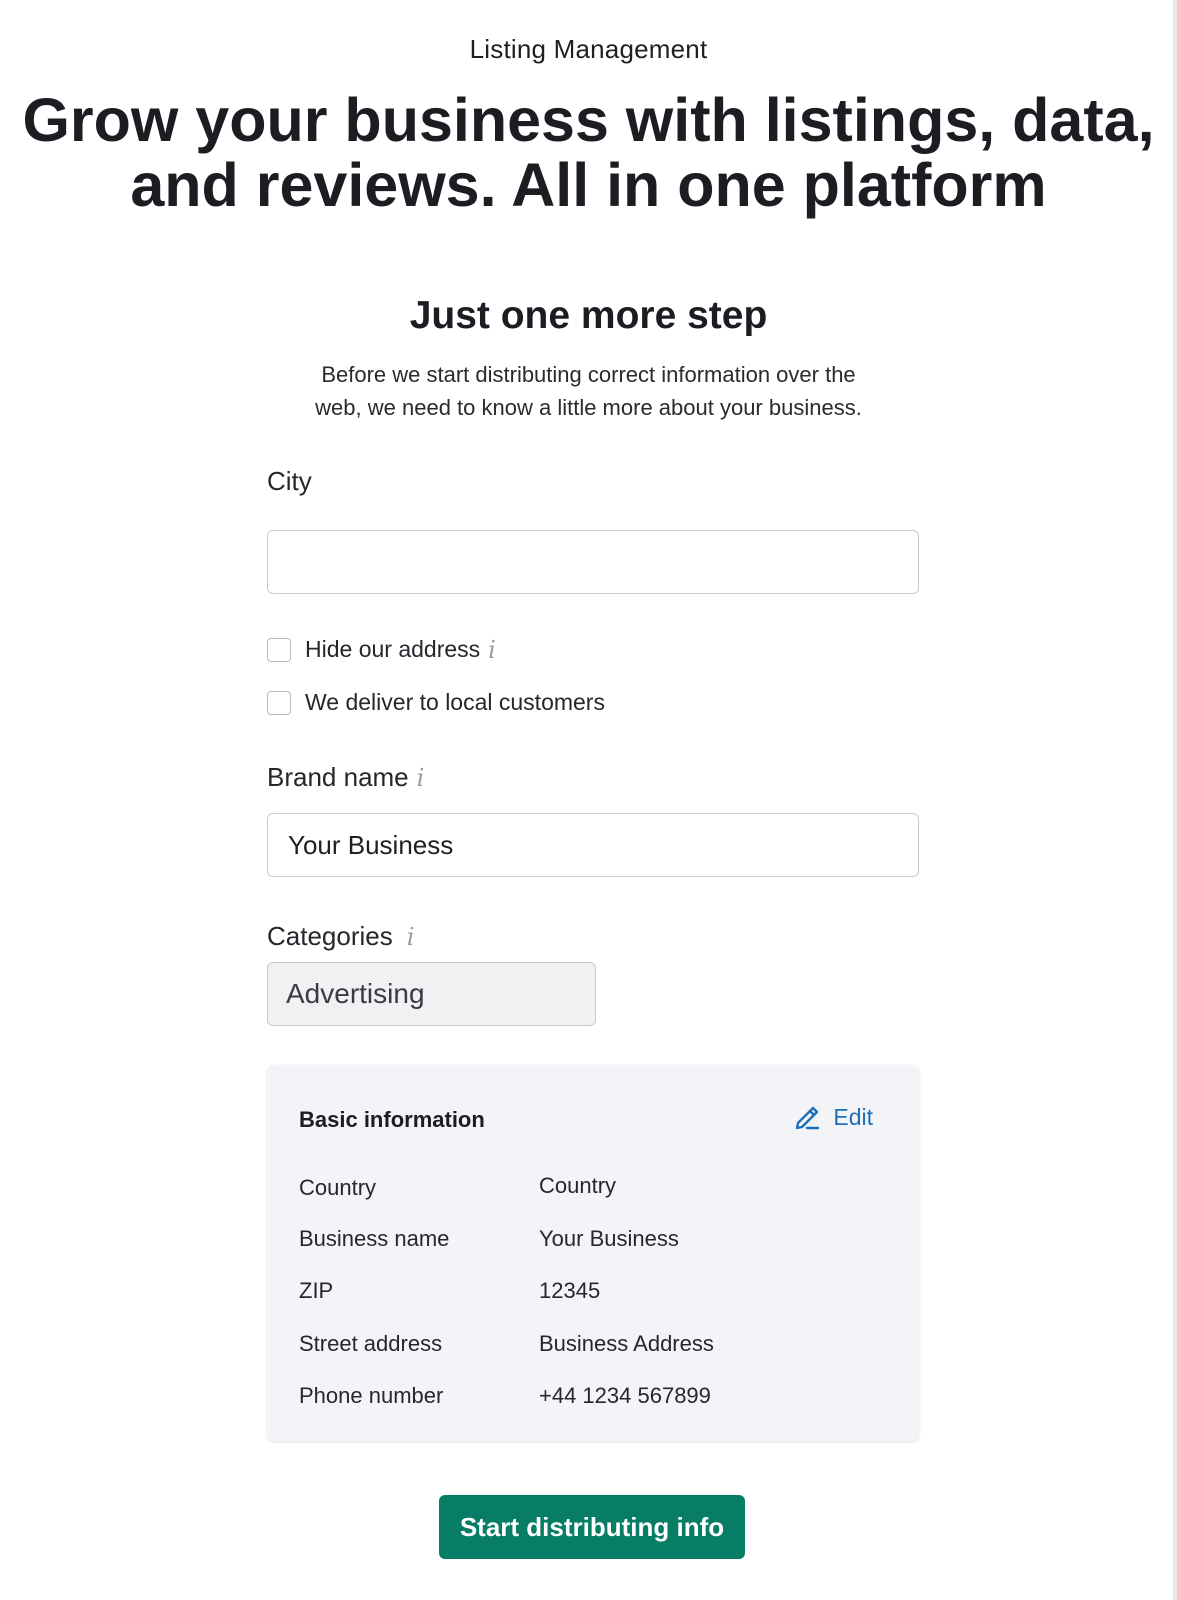  I want to click on headline-line-2: and reviews. All in one platform, so click(588, 185).